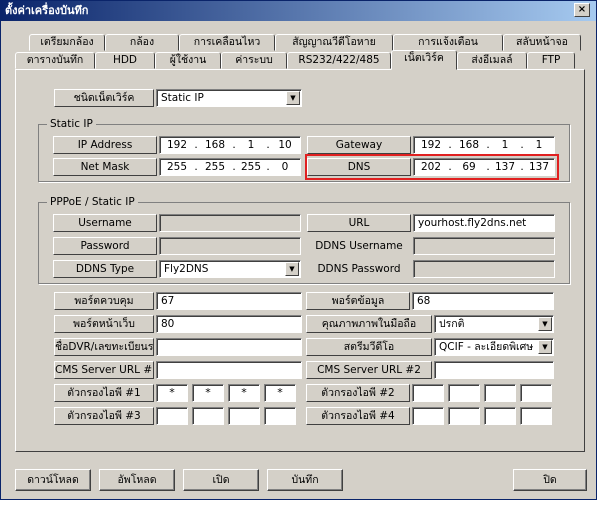  I want to click on network-type-label: ชนิดเน็ตเวิร์ค, so click(104, 98).